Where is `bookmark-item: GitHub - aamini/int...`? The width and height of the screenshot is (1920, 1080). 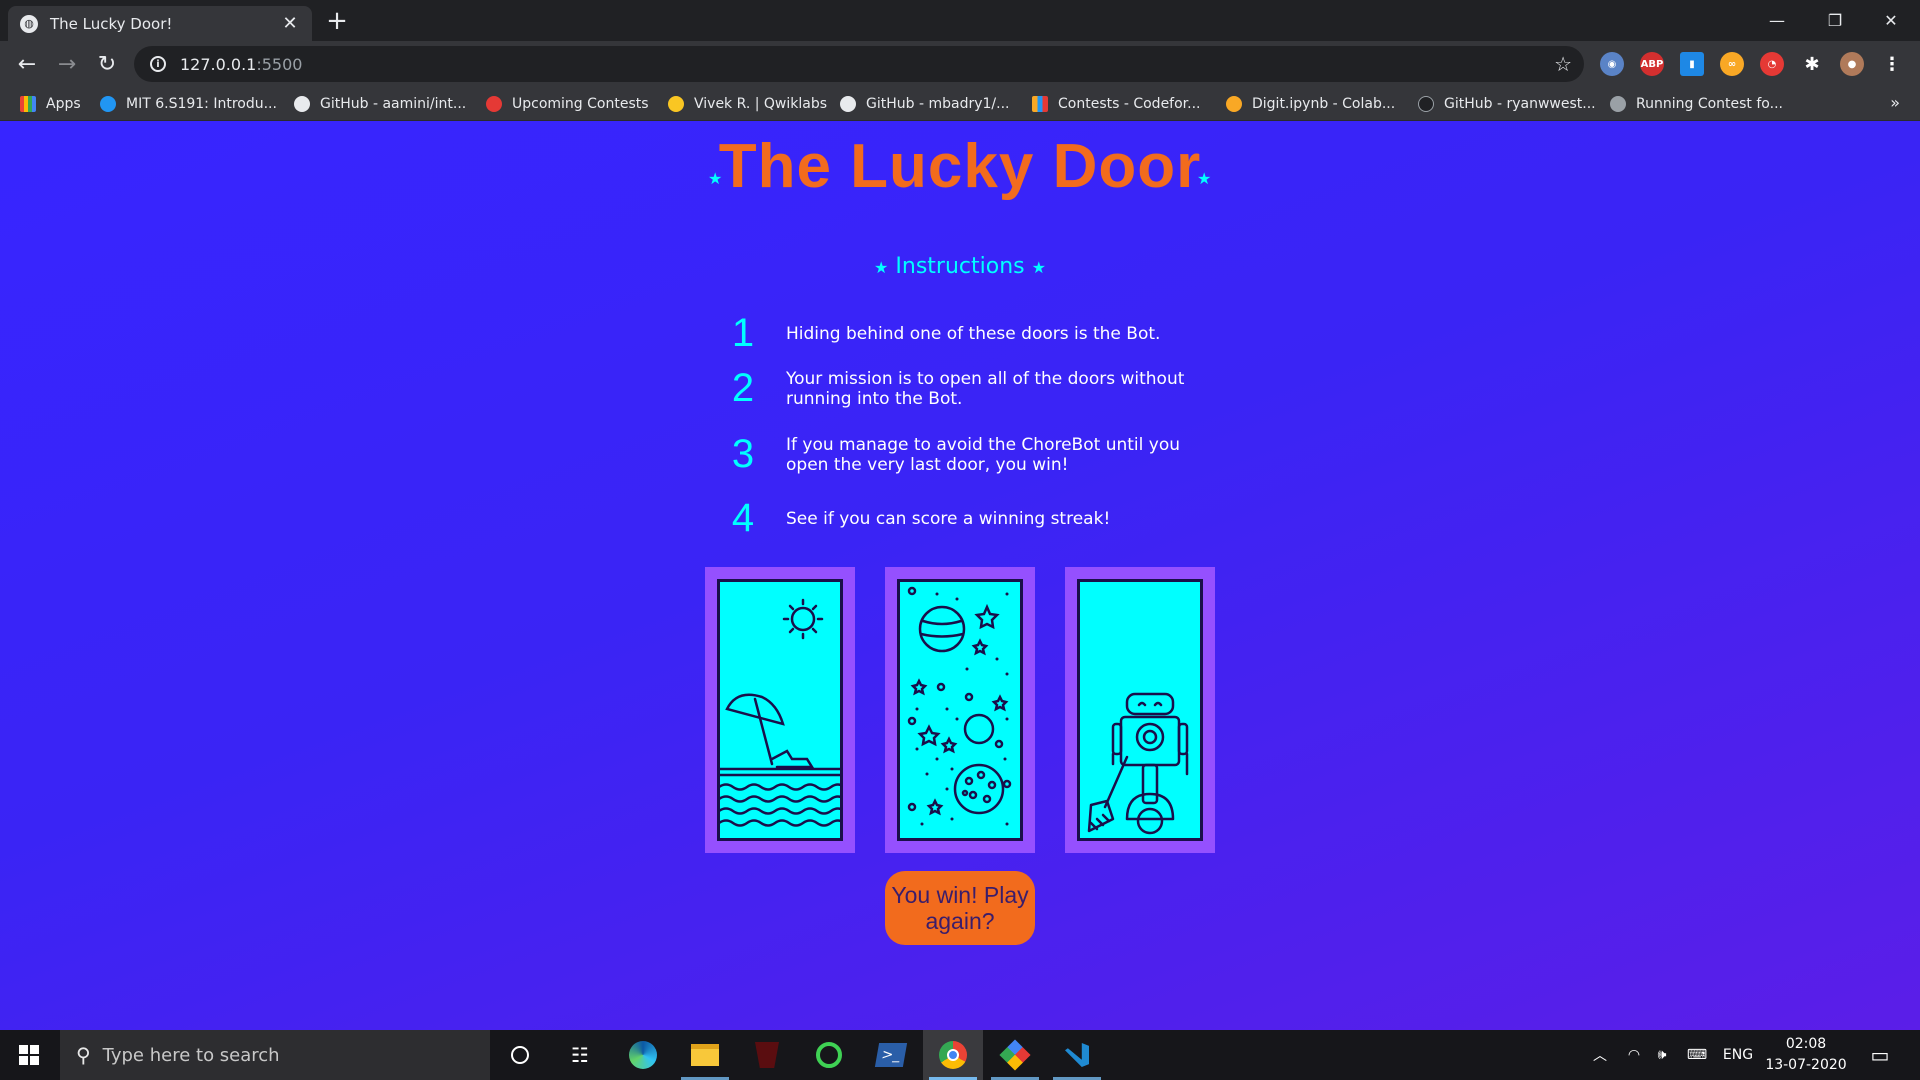
bookmark-item: GitHub - aamini/int... is located at coordinates (380, 104).